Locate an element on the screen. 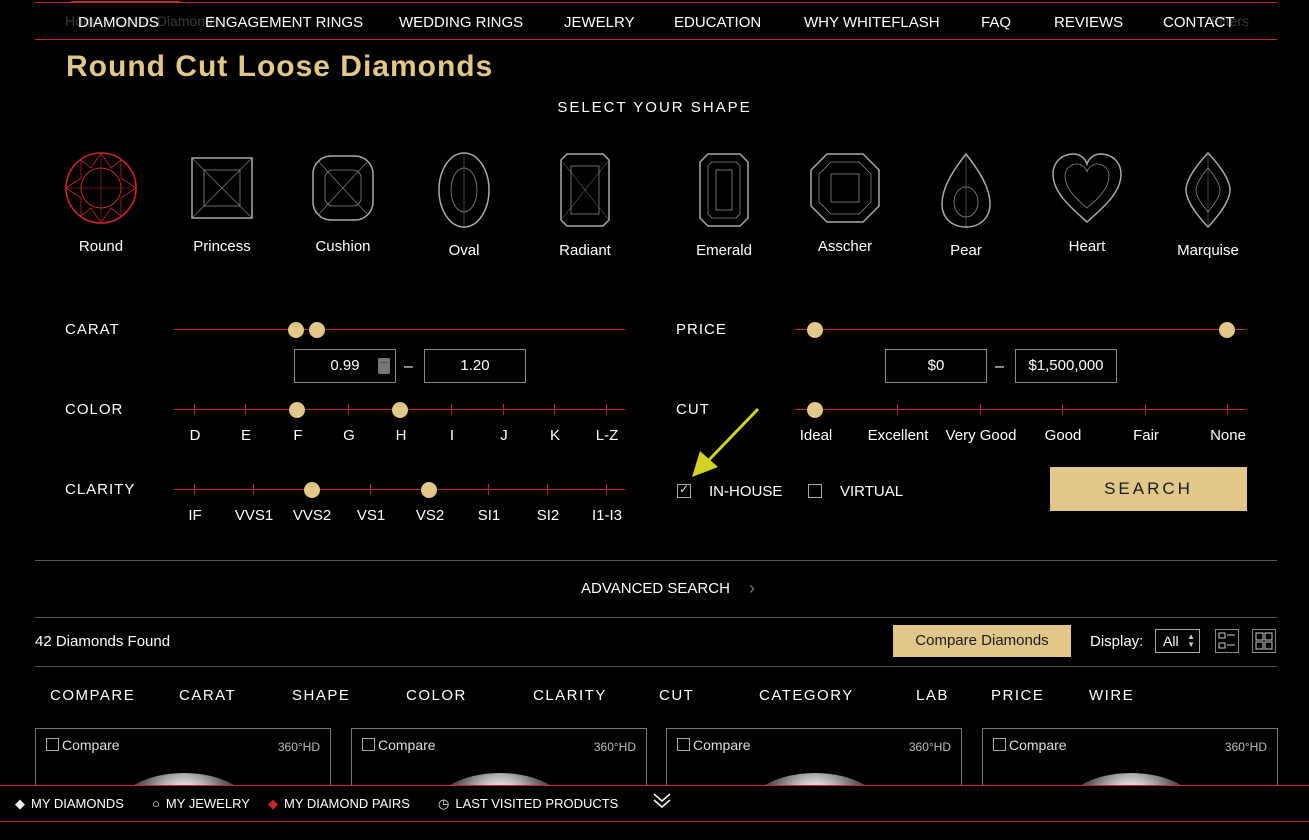 The height and width of the screenshot is (840, 1309). carat-range-dash: – is located at coordinates (408, 366).